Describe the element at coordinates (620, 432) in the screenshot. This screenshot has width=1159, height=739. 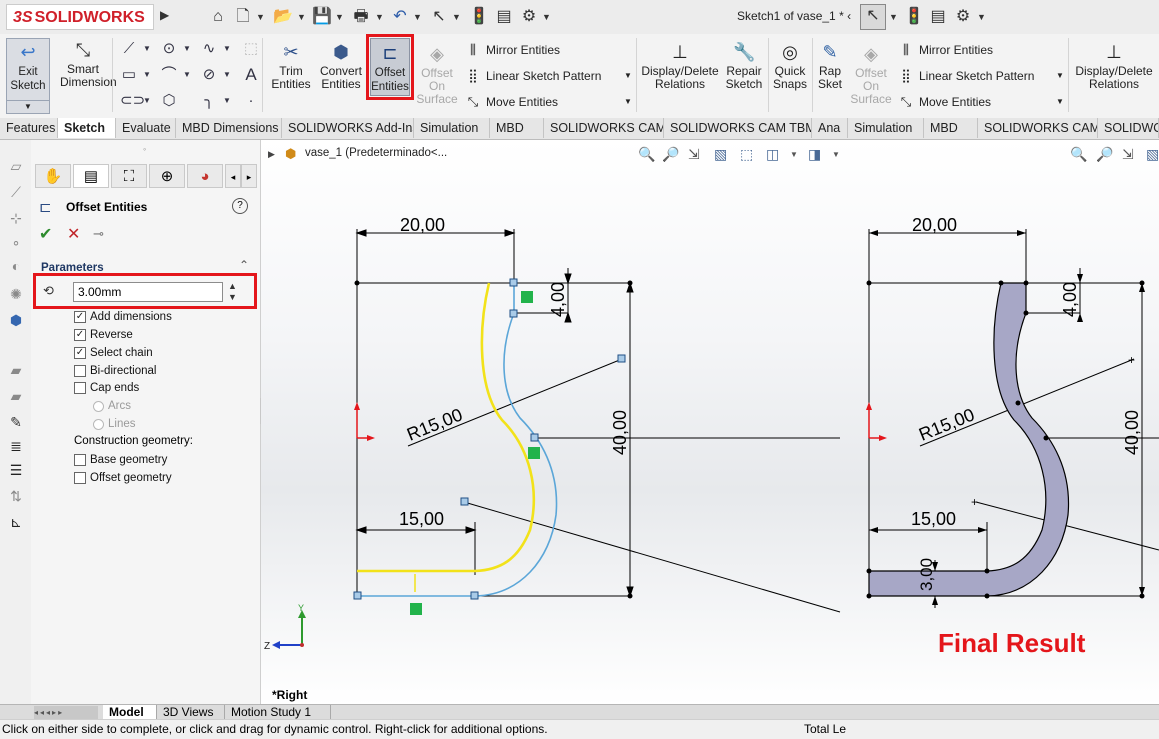
I see `left-dim-height: 40,00` at that location.